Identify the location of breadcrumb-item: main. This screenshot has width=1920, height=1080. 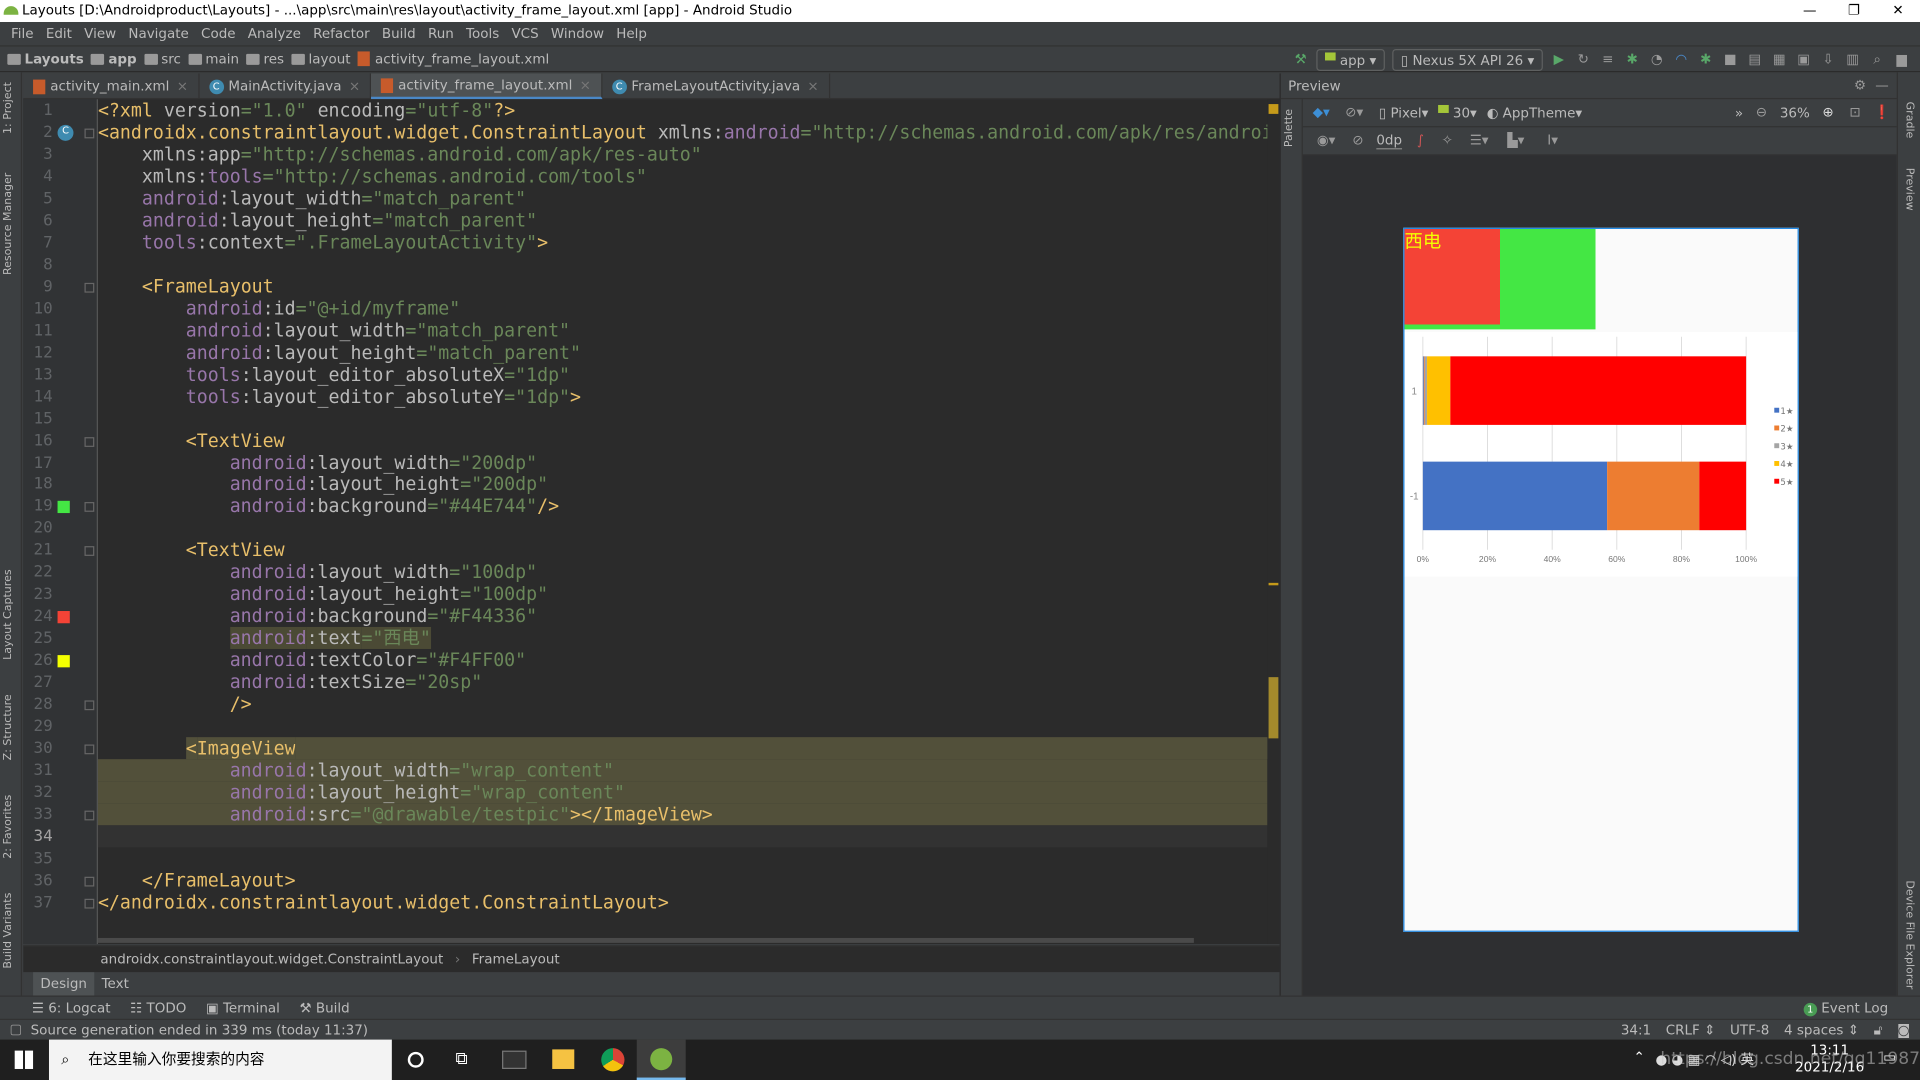
(213, 59).